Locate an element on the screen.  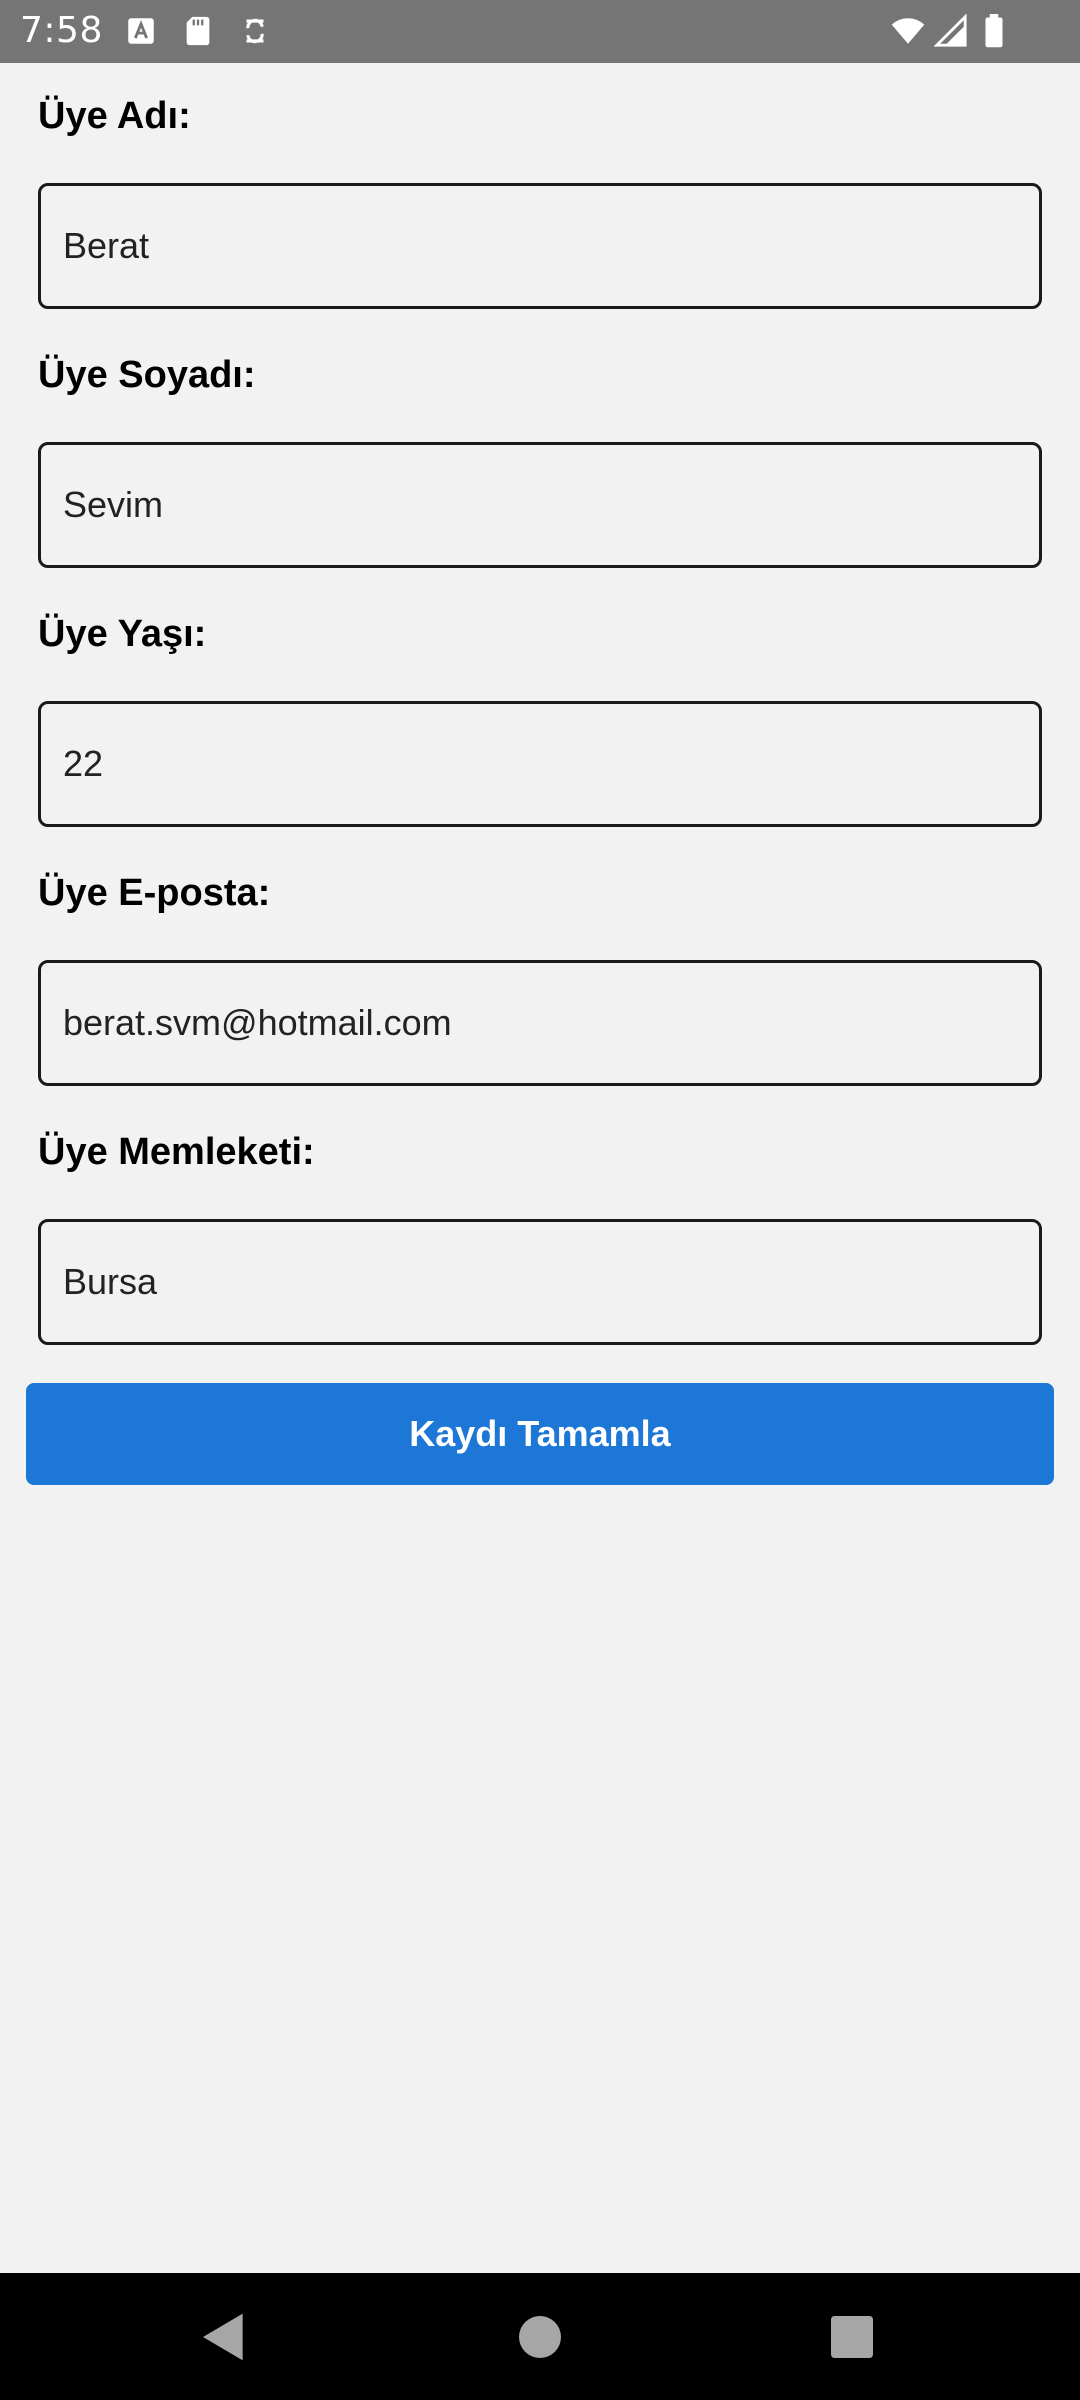
battery-icon is located at coordinates (994, 31).